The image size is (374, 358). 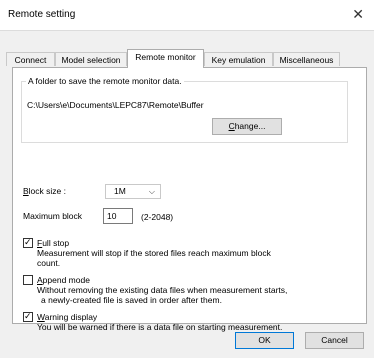 What do you see at coordinates (44, 191) in the screenshot?
I see `block-size-label: Block size :` at bounding box center [44, 191].